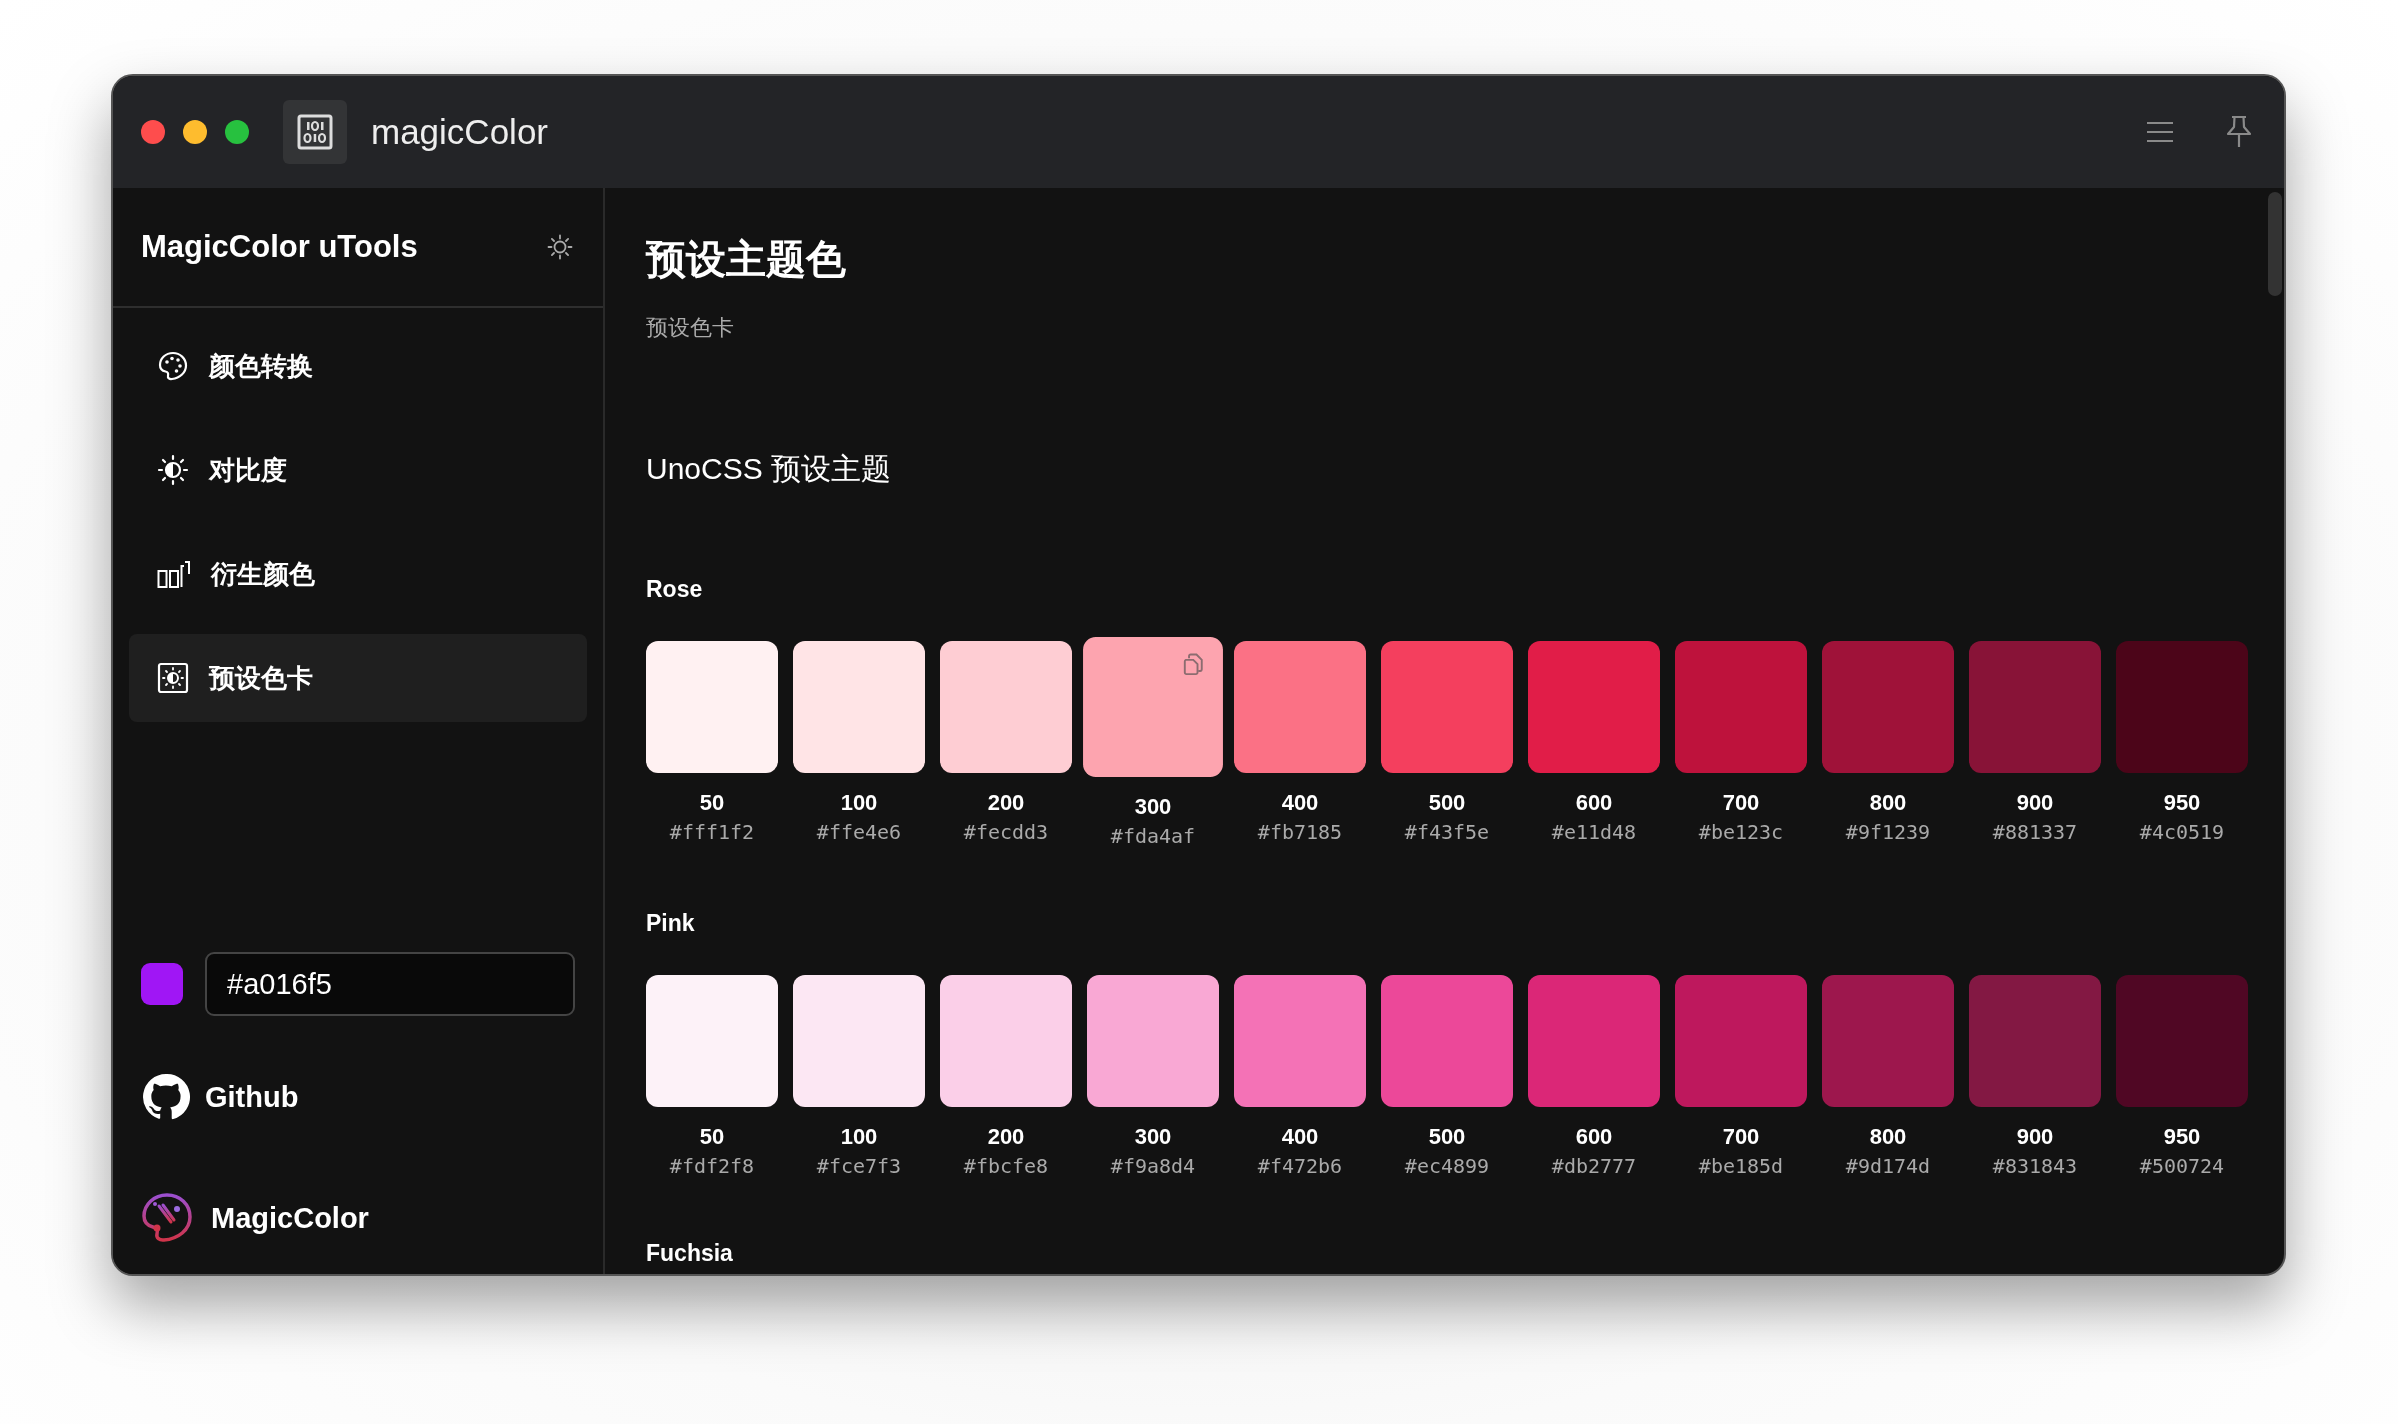 Image resolution: width=2398 pixels, height=1424 pixels. What do you see at coordinates (153, 132) in the screenshot?
I see `close-button` at bounding box center [153, 132].